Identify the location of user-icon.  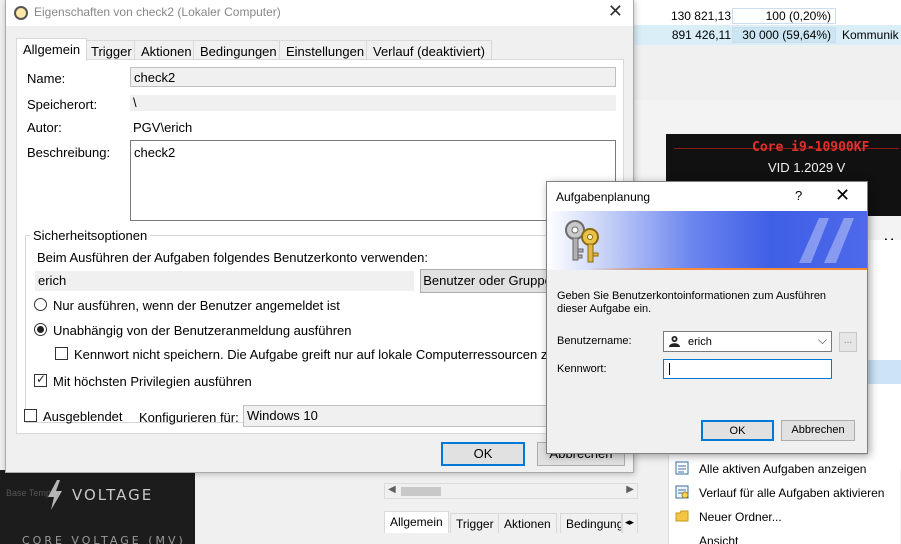
(674, 341).